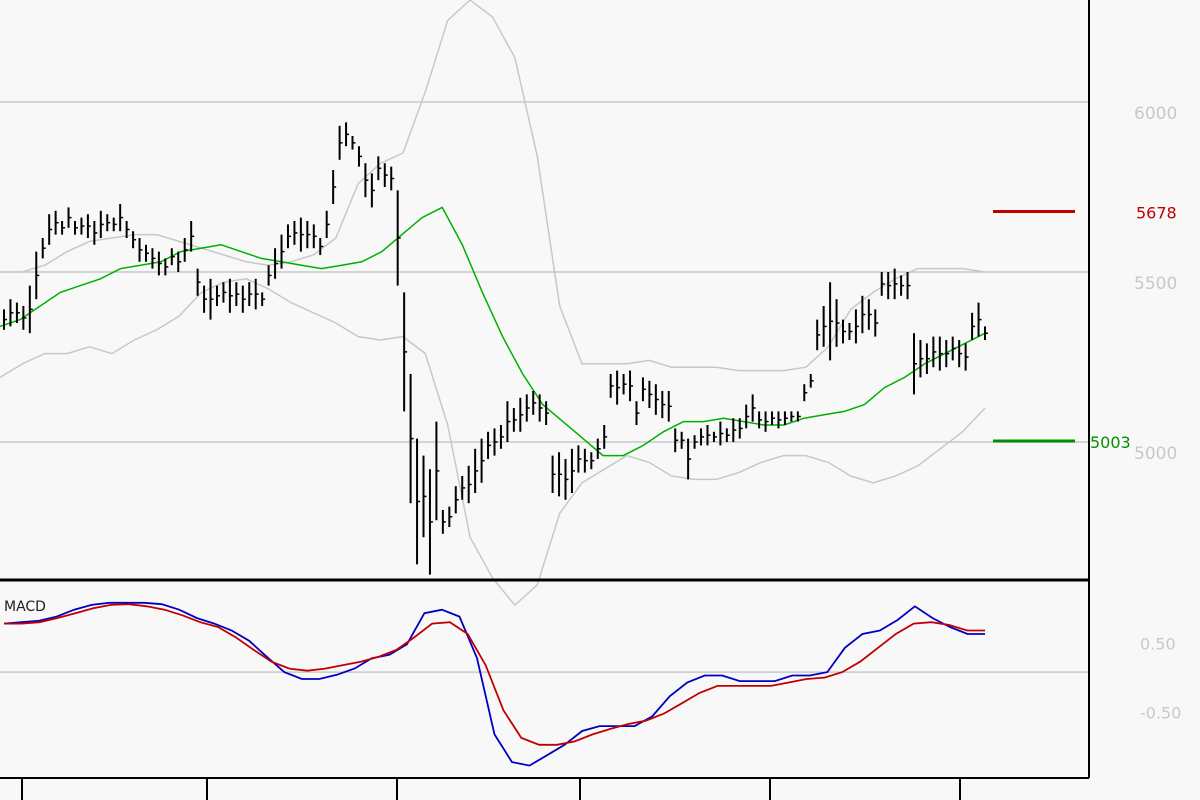 This screenshot has width=1200, height=800. What do you see at coordinates (1155, 114) in the screenshot?
I see `price-y-tick-label: 6000` at bounding box center [1155, 114].